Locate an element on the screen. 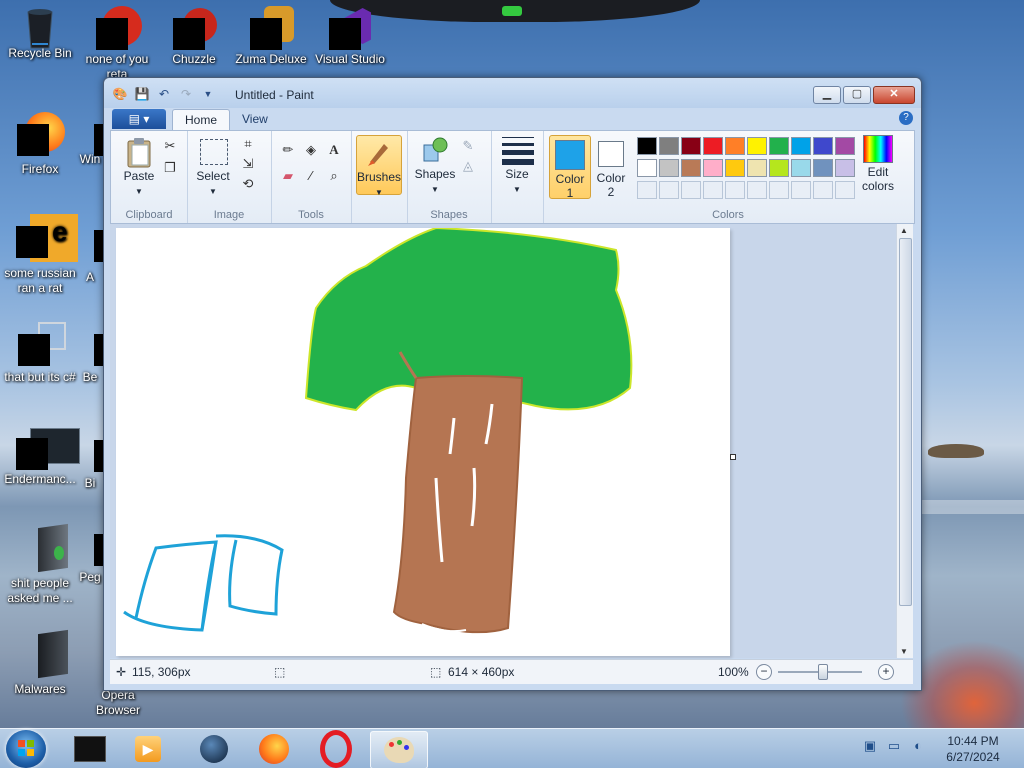  color2-button: Color 2 is located at coordinates (611, 167).